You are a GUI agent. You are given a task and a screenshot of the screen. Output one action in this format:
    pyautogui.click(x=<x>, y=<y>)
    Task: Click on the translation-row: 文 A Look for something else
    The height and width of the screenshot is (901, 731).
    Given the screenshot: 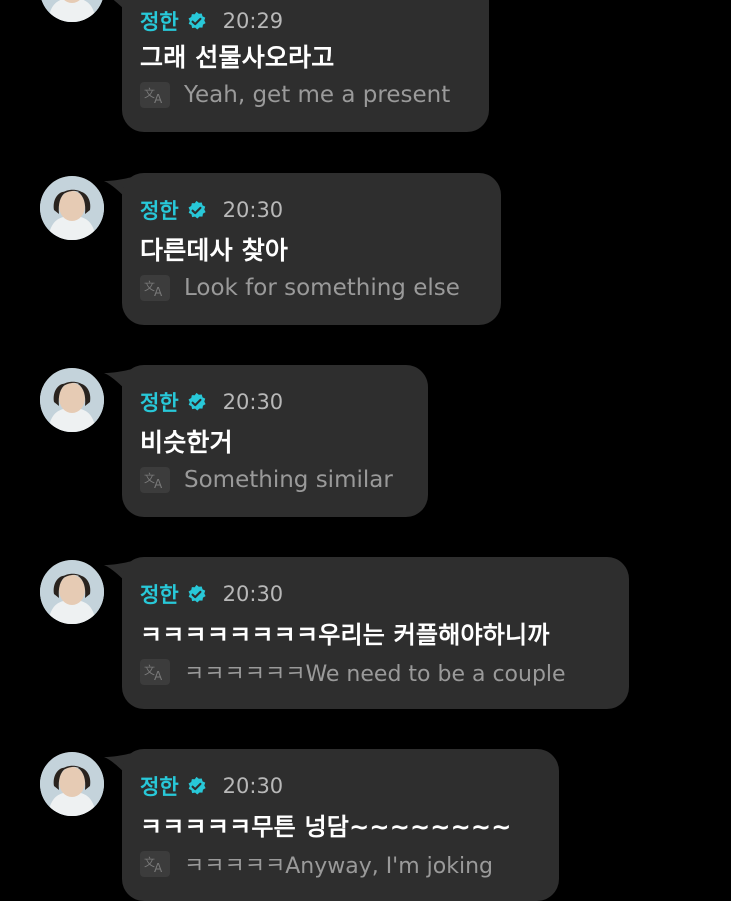 What is the action you would take?
    pyautogui.click(x=300, y=288)
    